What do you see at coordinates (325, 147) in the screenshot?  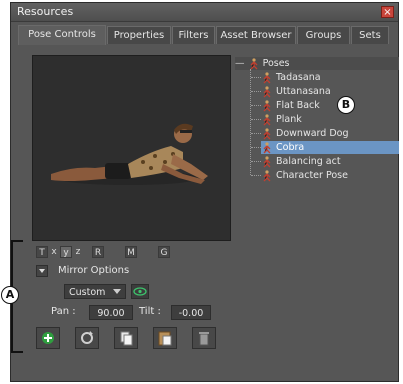 I see `tree-item-cobra: Cobra` at bounding box center [325, 147].